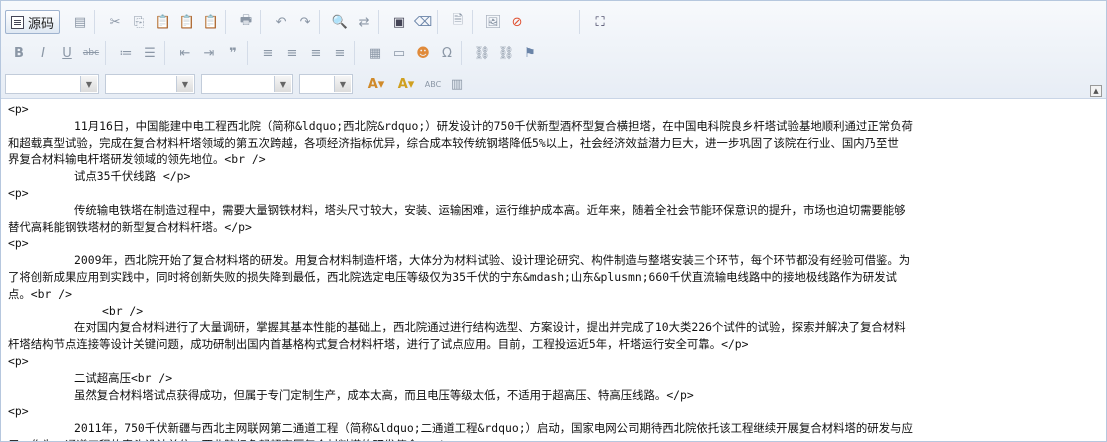  Describe the element at coordinates (375, 53) in the screenshot. I see `table-icon: ▦` at that location.